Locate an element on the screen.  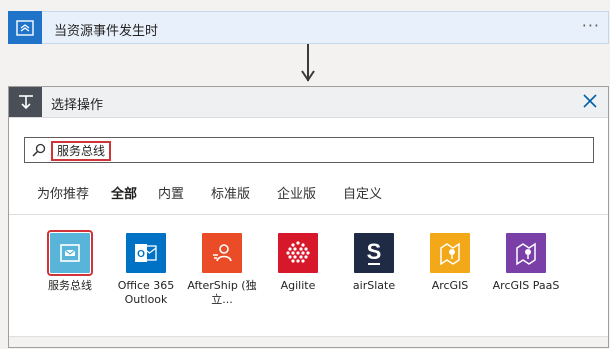
search-icon is located at coordinates (39, 150).